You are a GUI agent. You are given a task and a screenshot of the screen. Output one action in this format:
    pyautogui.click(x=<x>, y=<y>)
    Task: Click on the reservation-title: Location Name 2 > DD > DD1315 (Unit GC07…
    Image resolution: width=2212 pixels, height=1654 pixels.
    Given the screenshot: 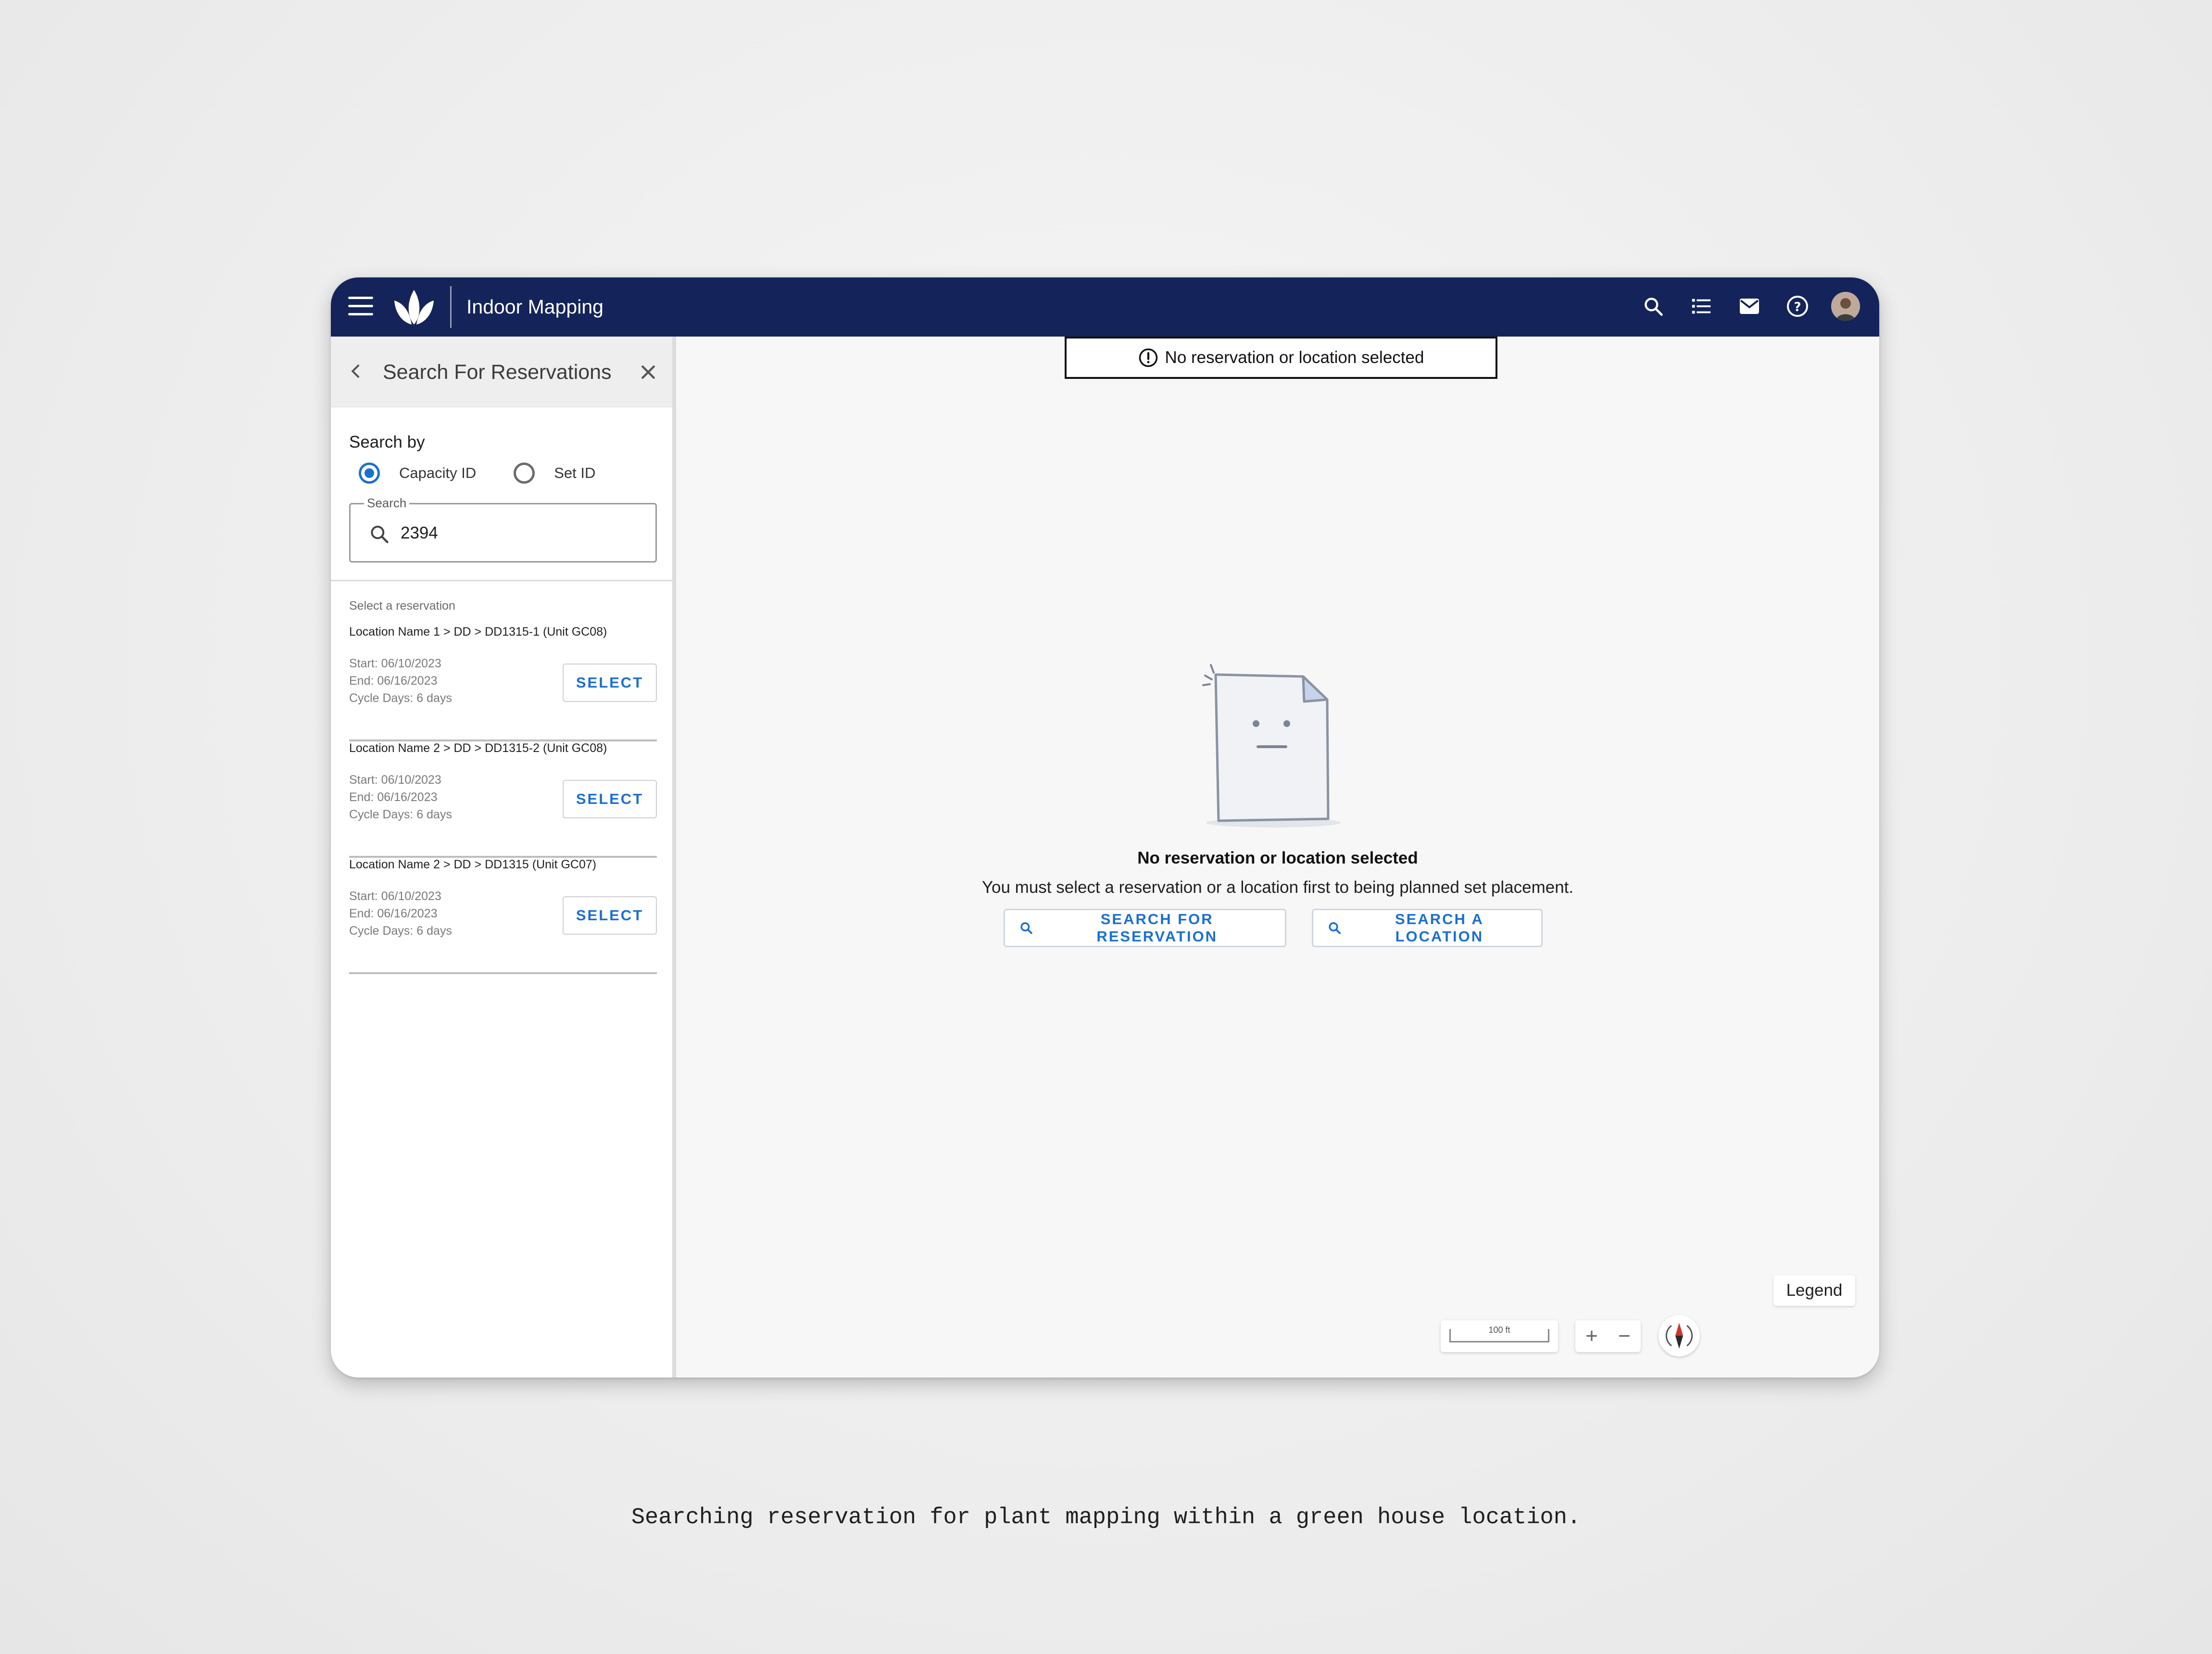 What is the action you would take?
    pyautogui.click(x=473, y=864)
    